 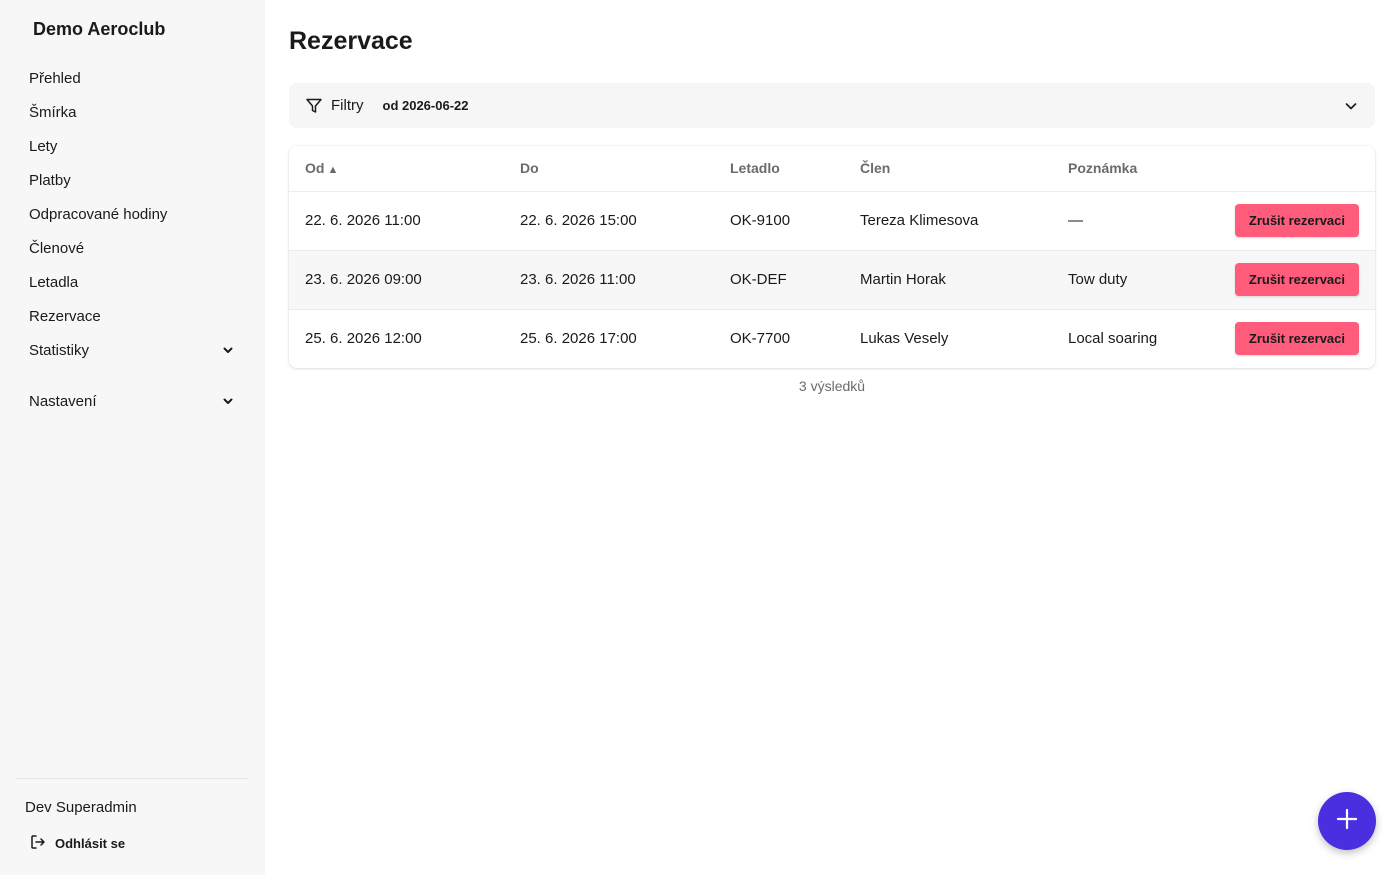 What do you see at coordinates (98, 214) in the screenshot?
I see `sidebar-item-label: Odpracované hodiny` at bounding box center [98, 214].